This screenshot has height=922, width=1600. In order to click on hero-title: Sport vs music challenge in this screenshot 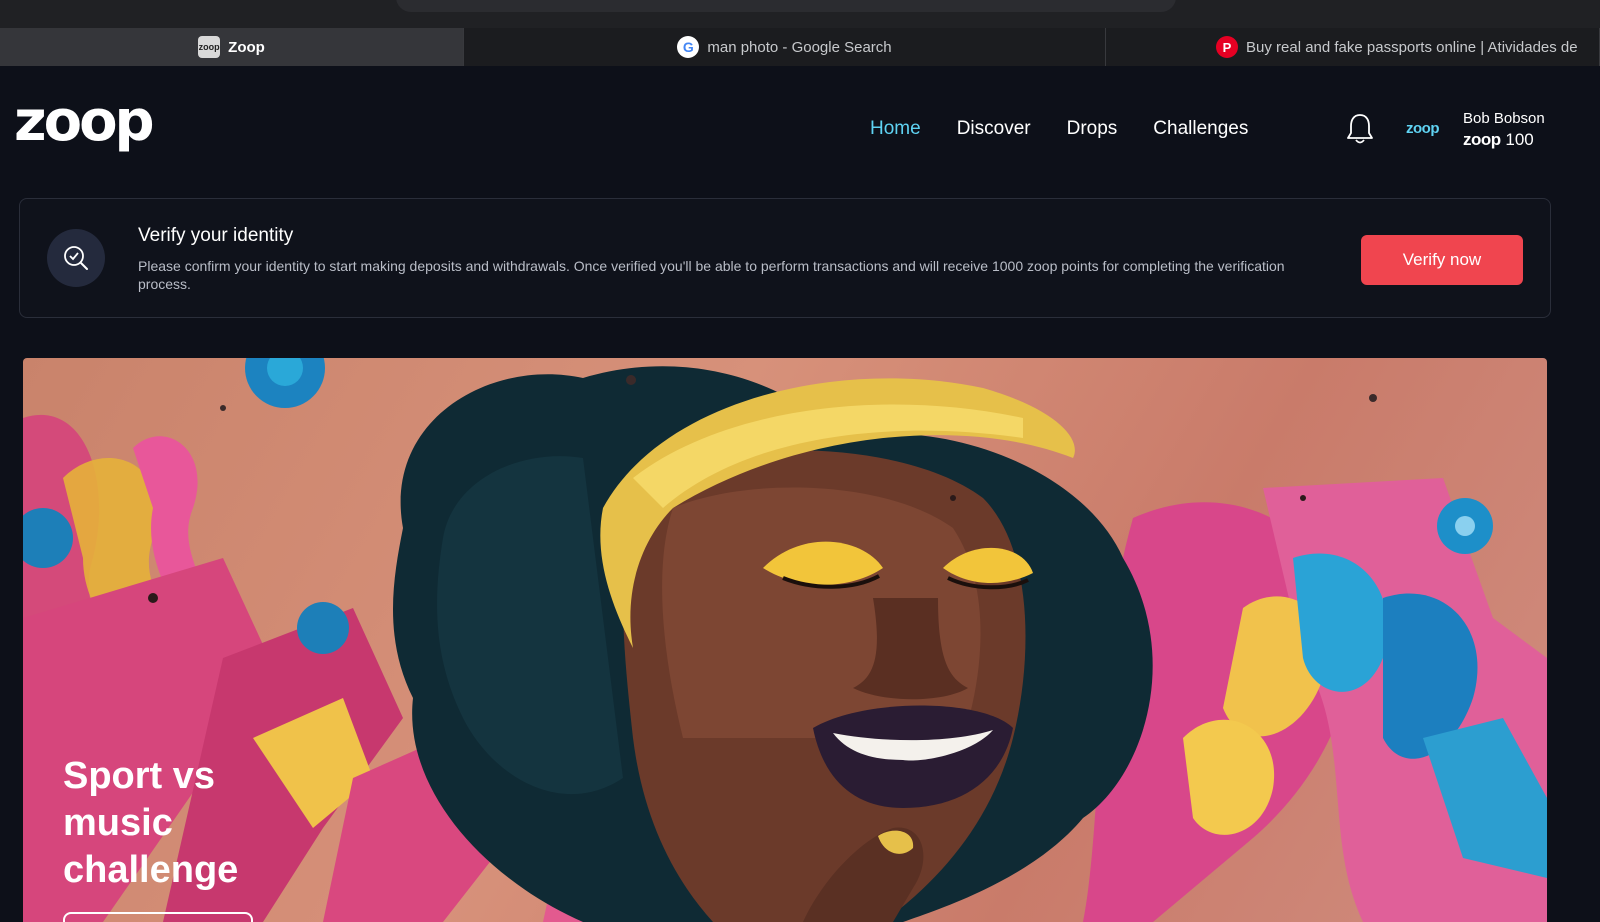, I will do `click(151, 823)`.